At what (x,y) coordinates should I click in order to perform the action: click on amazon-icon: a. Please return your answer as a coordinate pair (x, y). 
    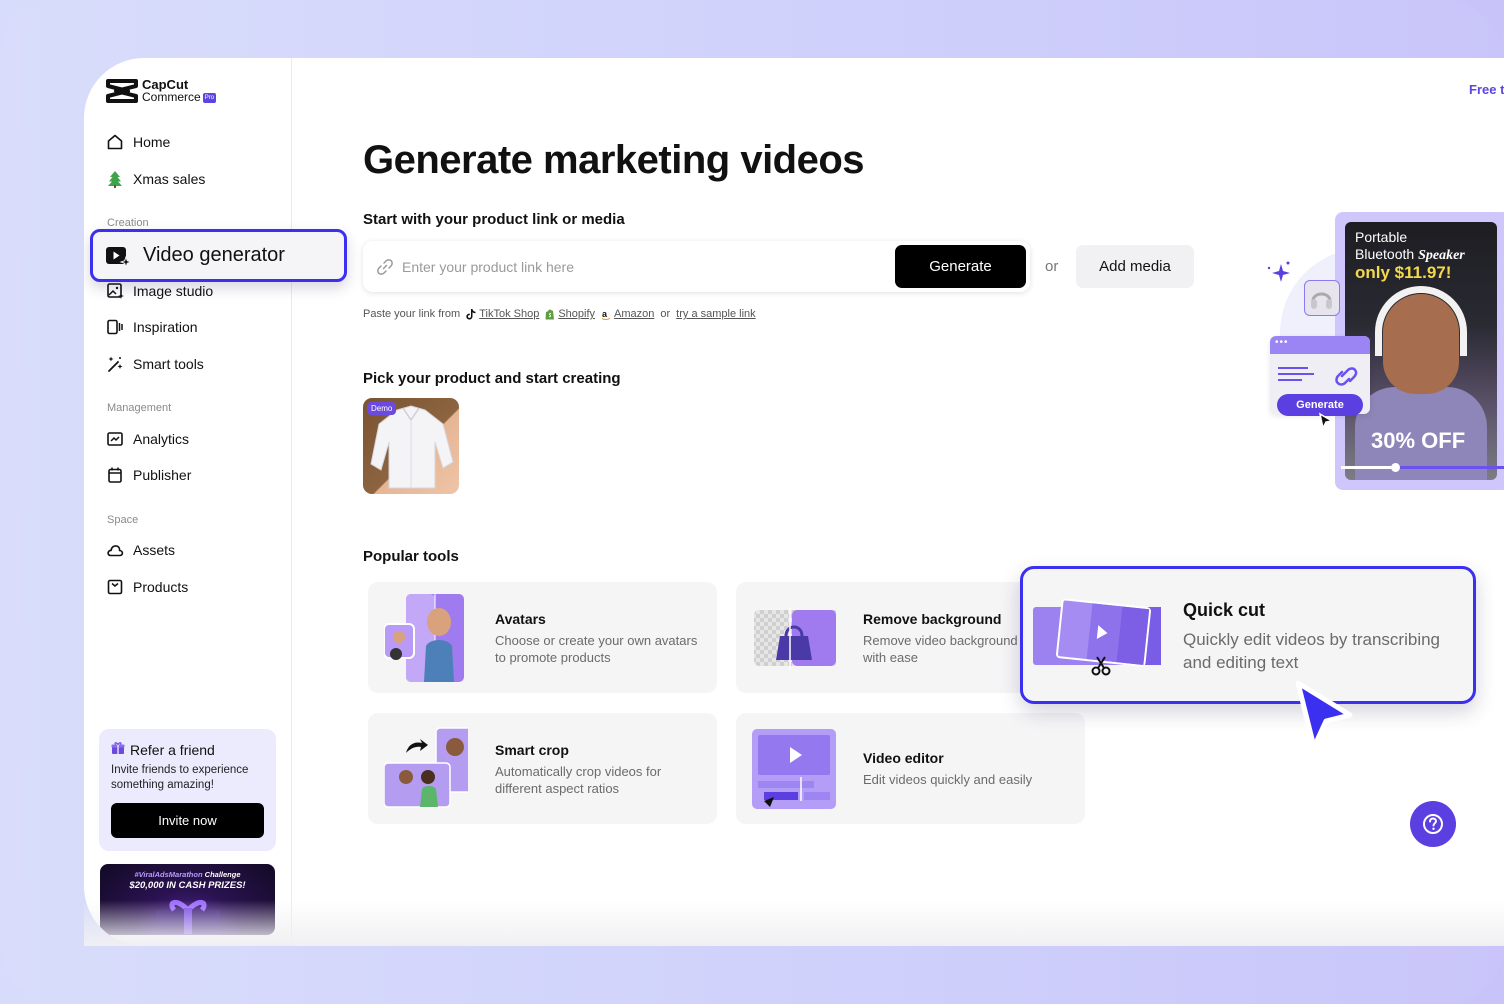
    Looking at the image, I should click on (606, 314).